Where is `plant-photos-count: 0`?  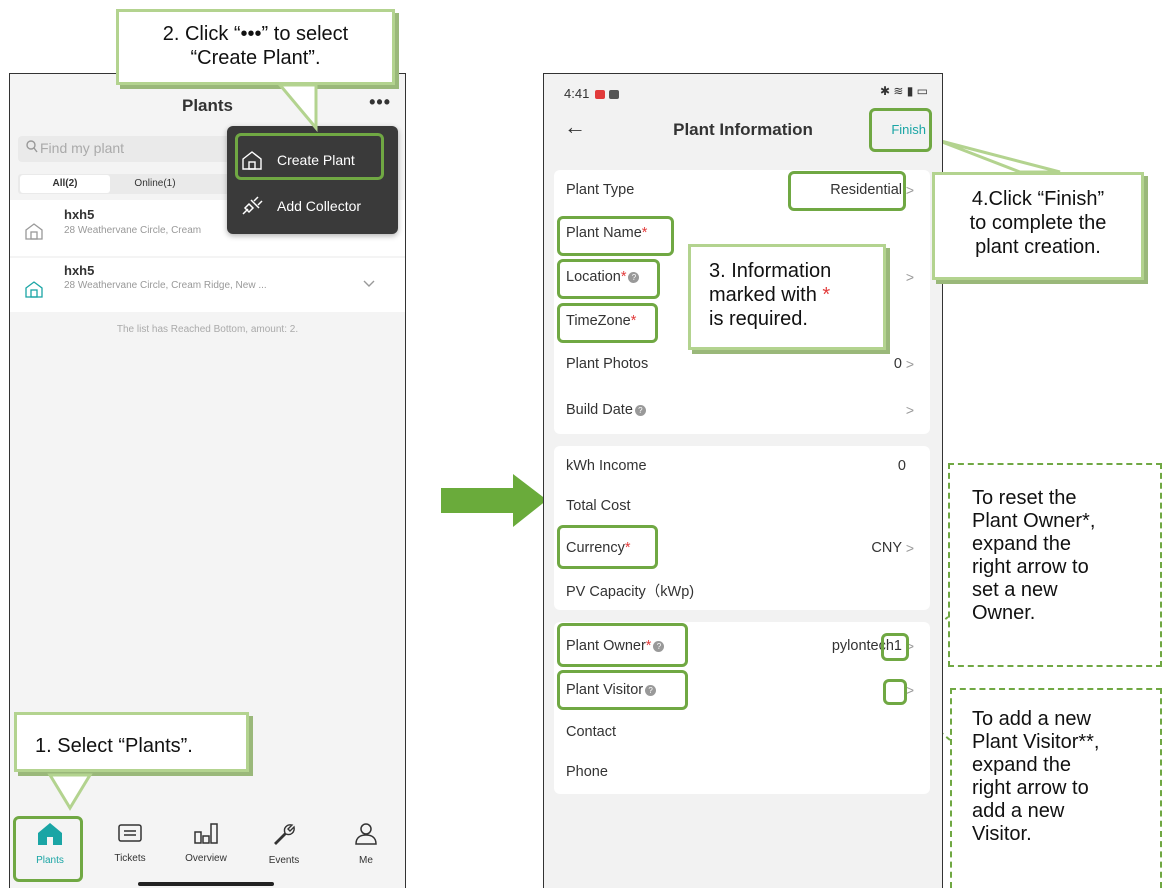 plant-photos-count: 0 is located at coordinates (897, 364).